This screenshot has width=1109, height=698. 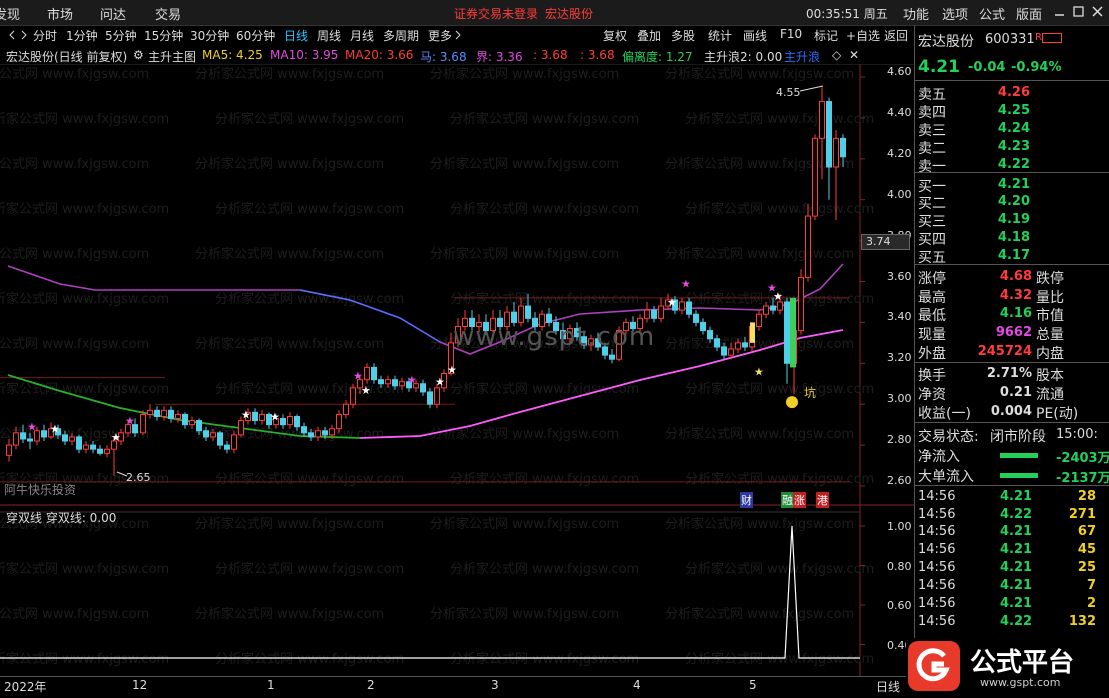 What do you see at coordinates (746, 500) in the screenshot?
I see `tag-cai: 财` at bounding box center [746, 500].